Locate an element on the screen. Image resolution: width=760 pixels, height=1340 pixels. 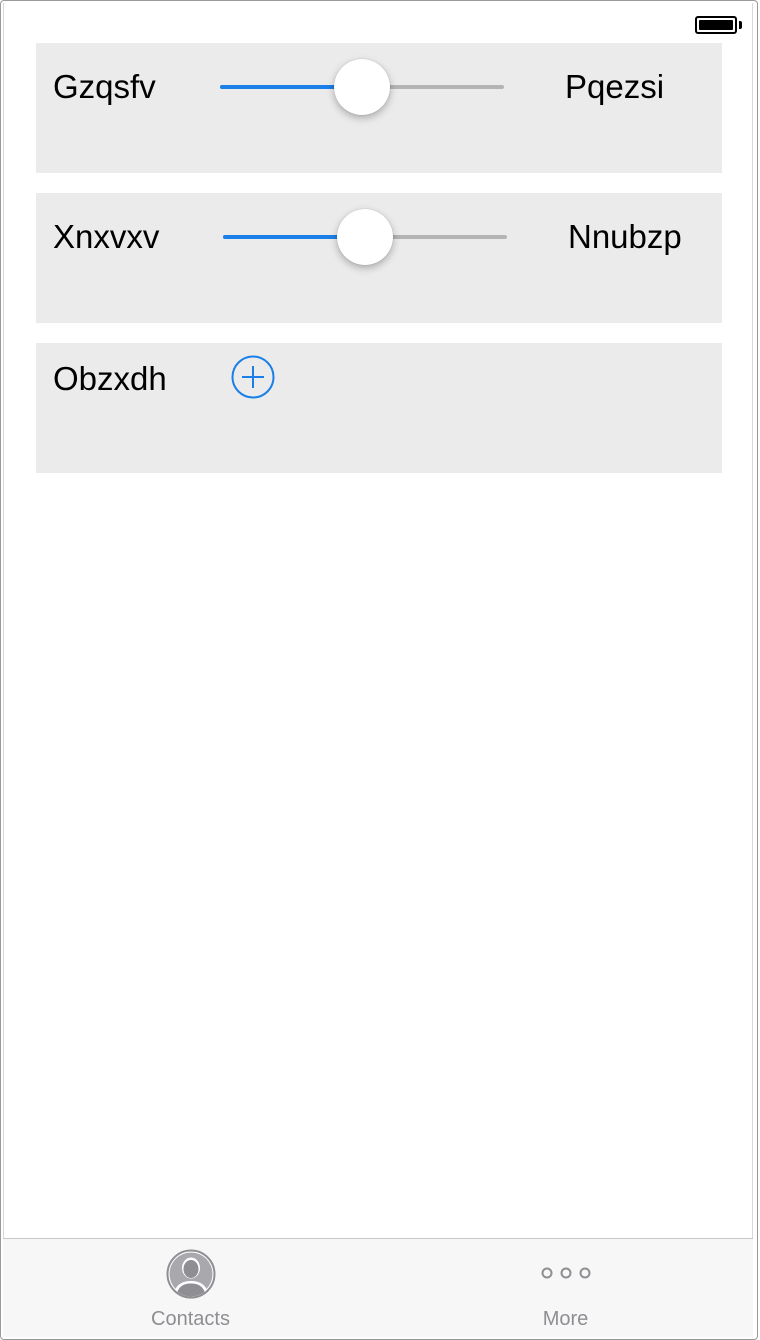
plus-circle-icon is located at coordinates (253, 377).